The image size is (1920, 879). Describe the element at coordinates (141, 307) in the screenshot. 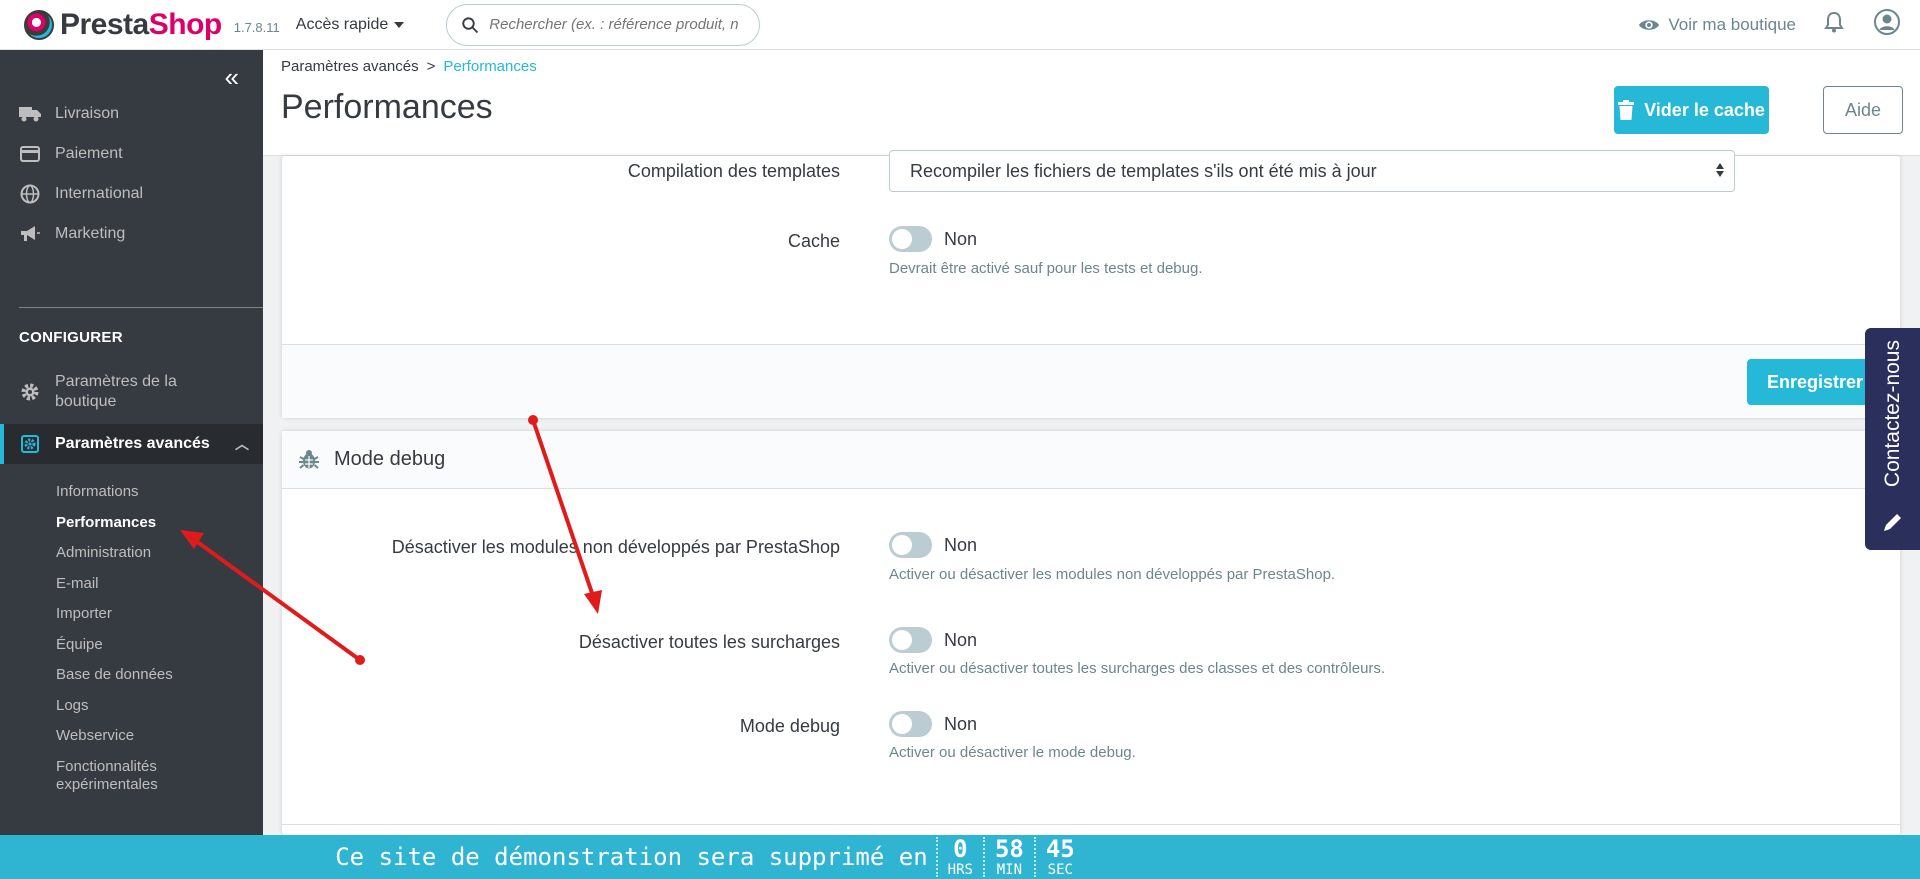

I see `sidebar-divider` at that location.